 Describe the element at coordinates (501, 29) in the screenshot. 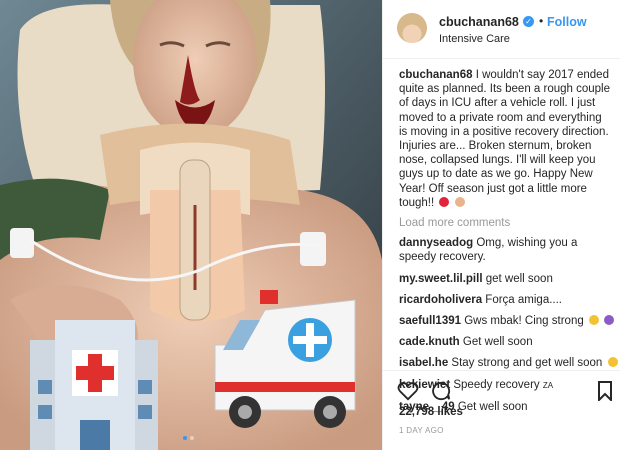

I see `post-header: cbuchanan68 ✓ • Follow Intensive Care` at that location.